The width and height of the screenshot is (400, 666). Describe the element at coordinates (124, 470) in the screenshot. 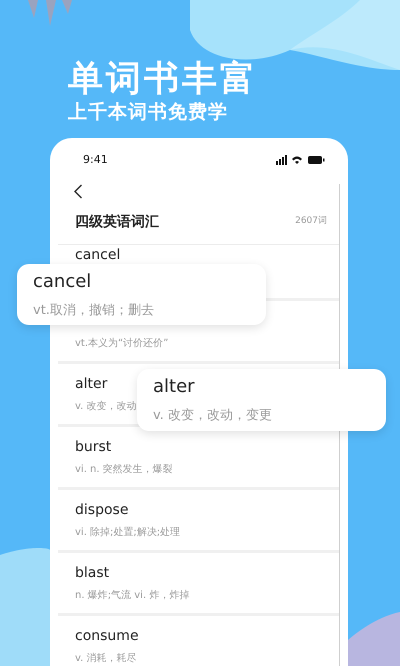

I see `word-meaning: vi. n. 突然发生，爆裂` at that location.